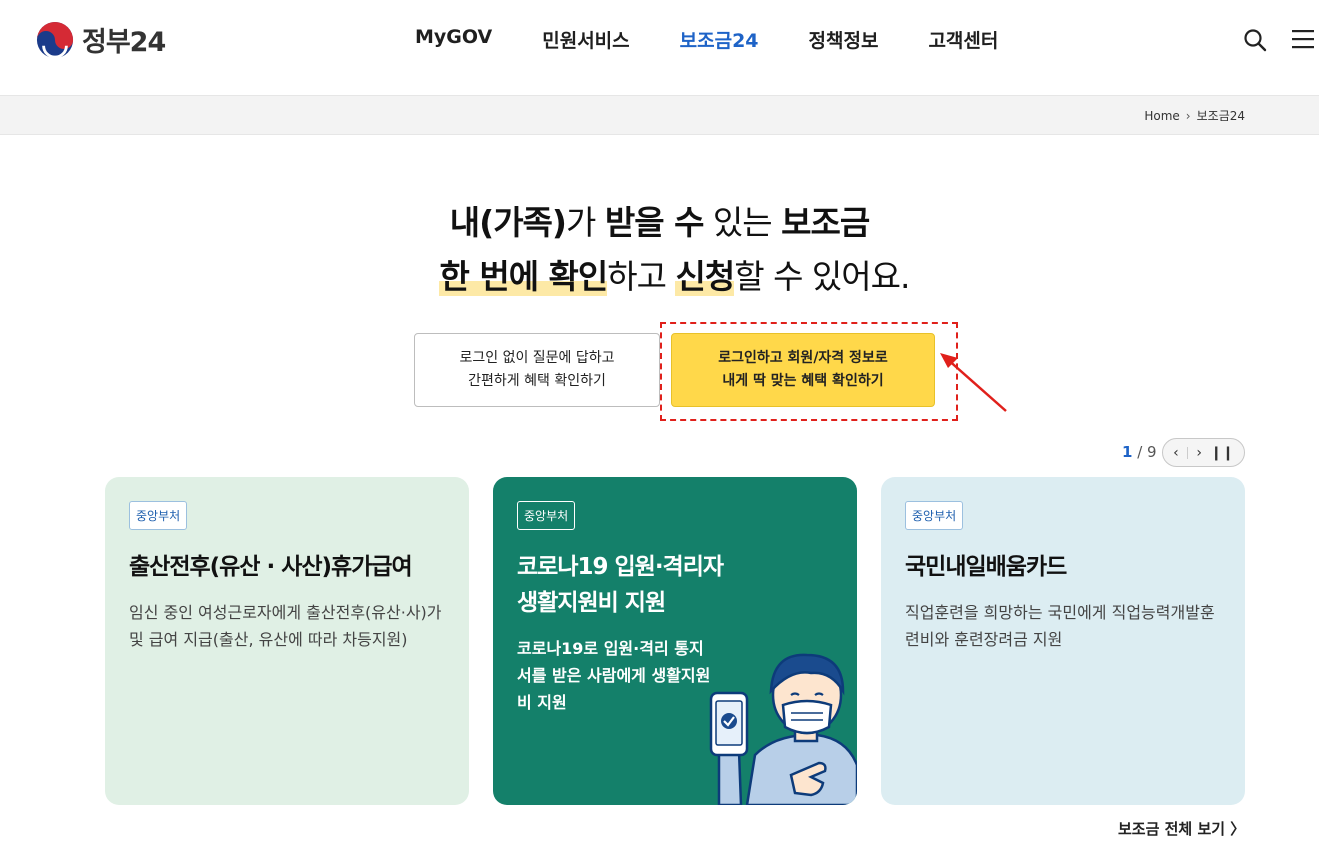 This screenshot has width=1319, height=863. Describe the element at coordinates (124, 42) in the screenshot. I see `logo-text: 정부24` at that location.